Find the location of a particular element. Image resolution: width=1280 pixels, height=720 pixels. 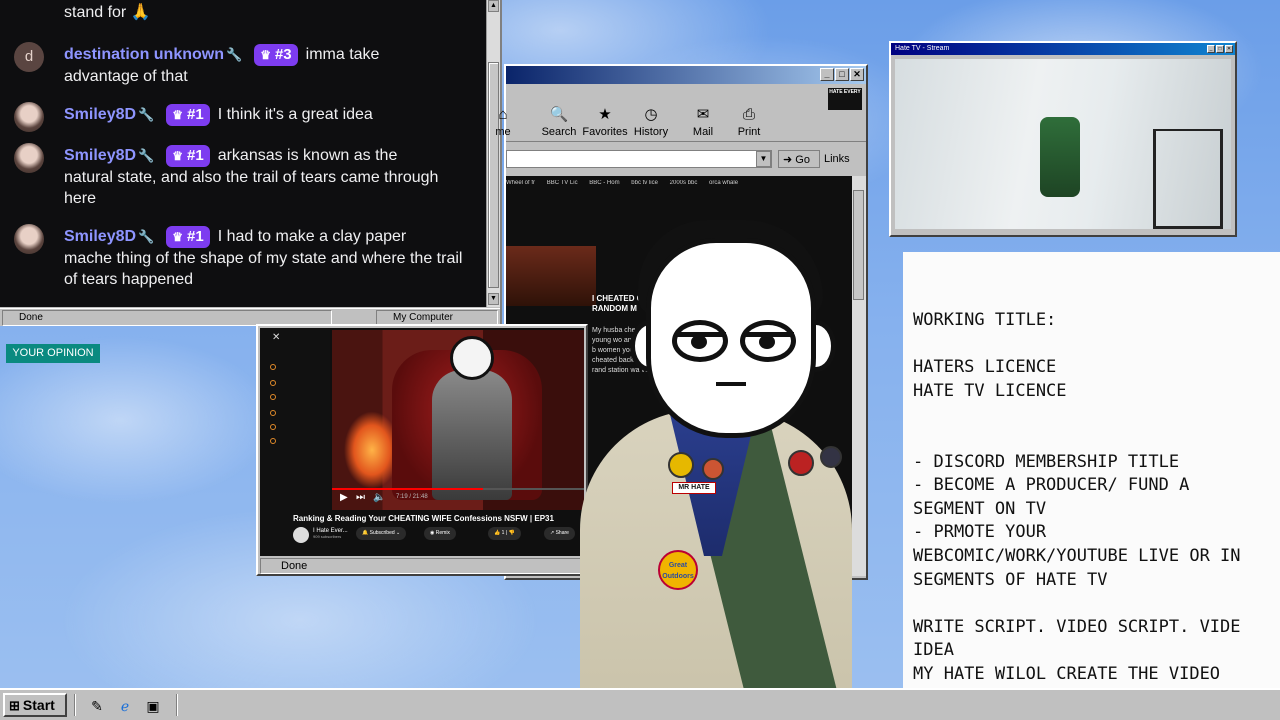

channel-info: I Hate Ever... 909 subscribers is located at coordinates (330, 533).